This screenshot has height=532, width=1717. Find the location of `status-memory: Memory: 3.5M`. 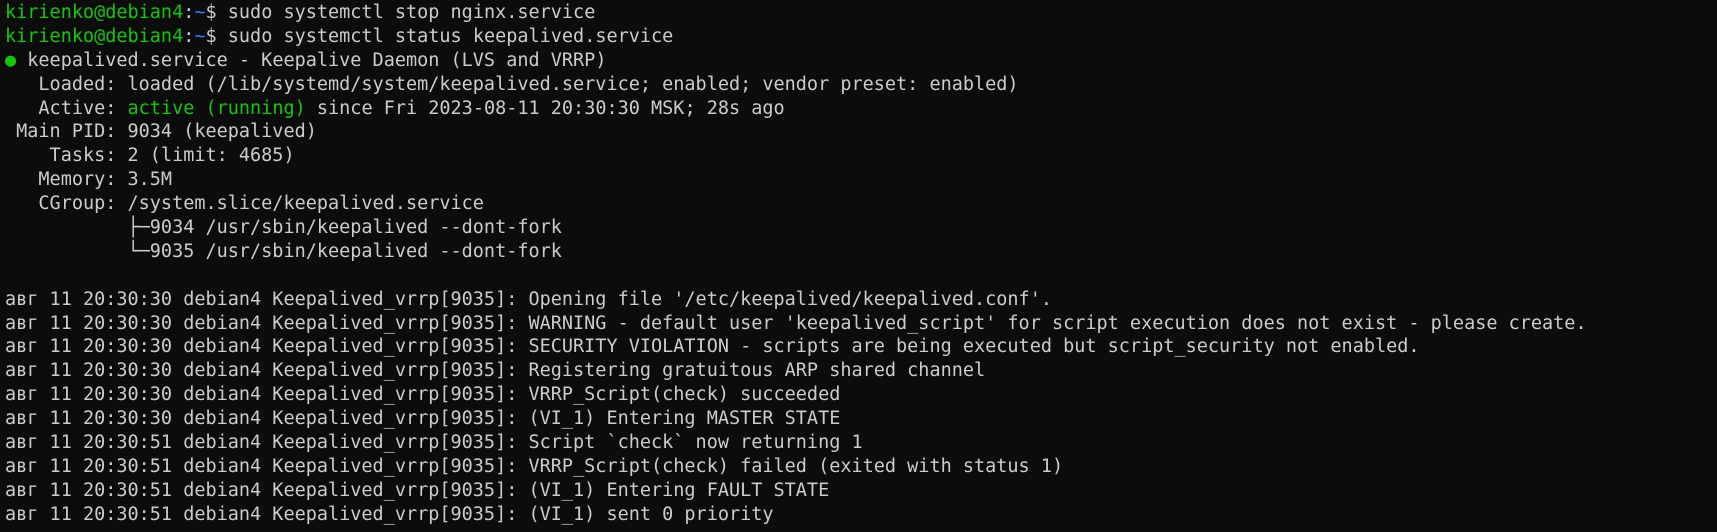

status-memory: Memory: 3.5M is located at coordinates (89, 180).